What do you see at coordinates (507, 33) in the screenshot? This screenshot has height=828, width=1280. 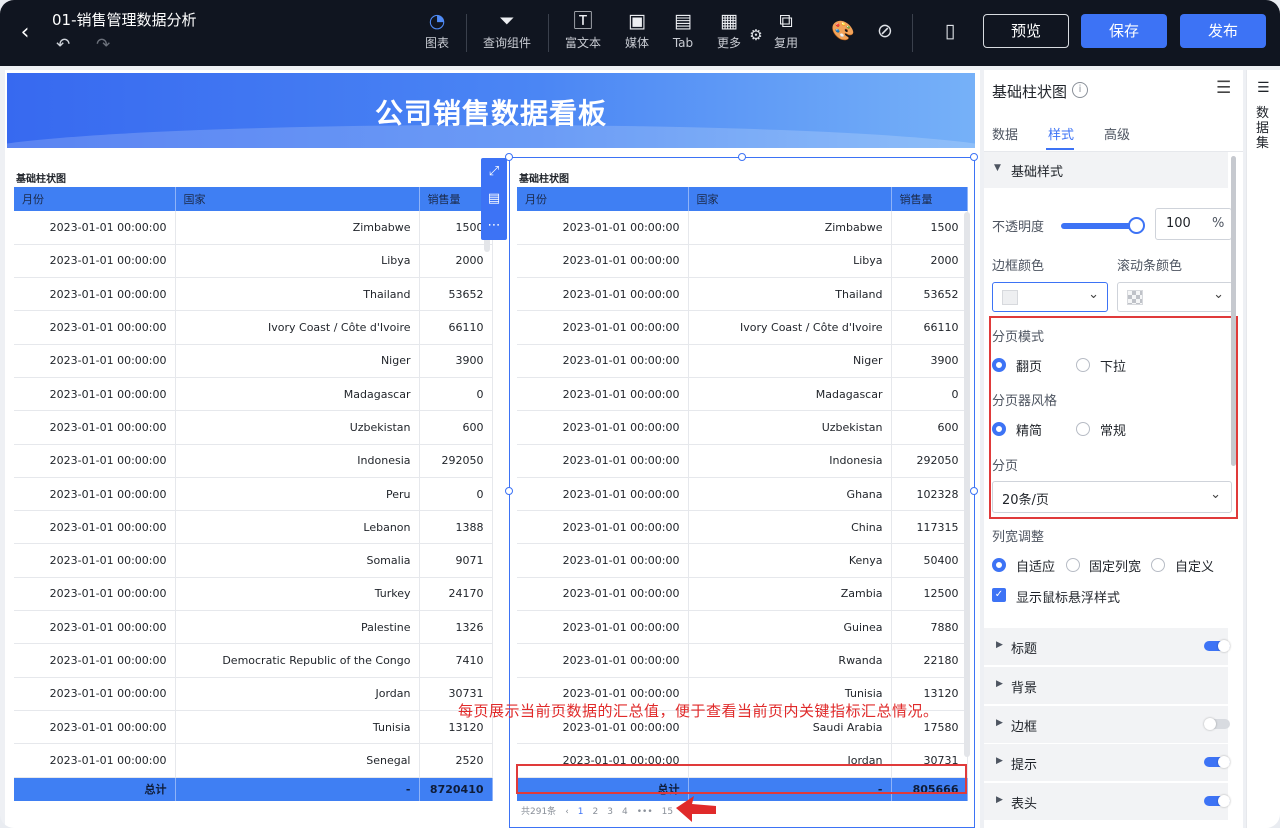 I see `tool-query: ⏷ 查询组件` at bounding box center [507, 33].